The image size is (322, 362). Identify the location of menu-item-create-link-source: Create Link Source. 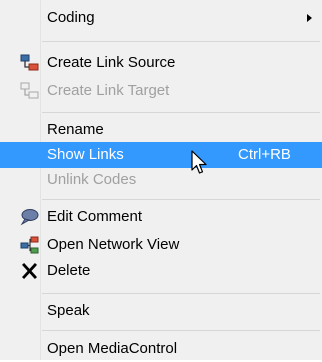
(161, 63).